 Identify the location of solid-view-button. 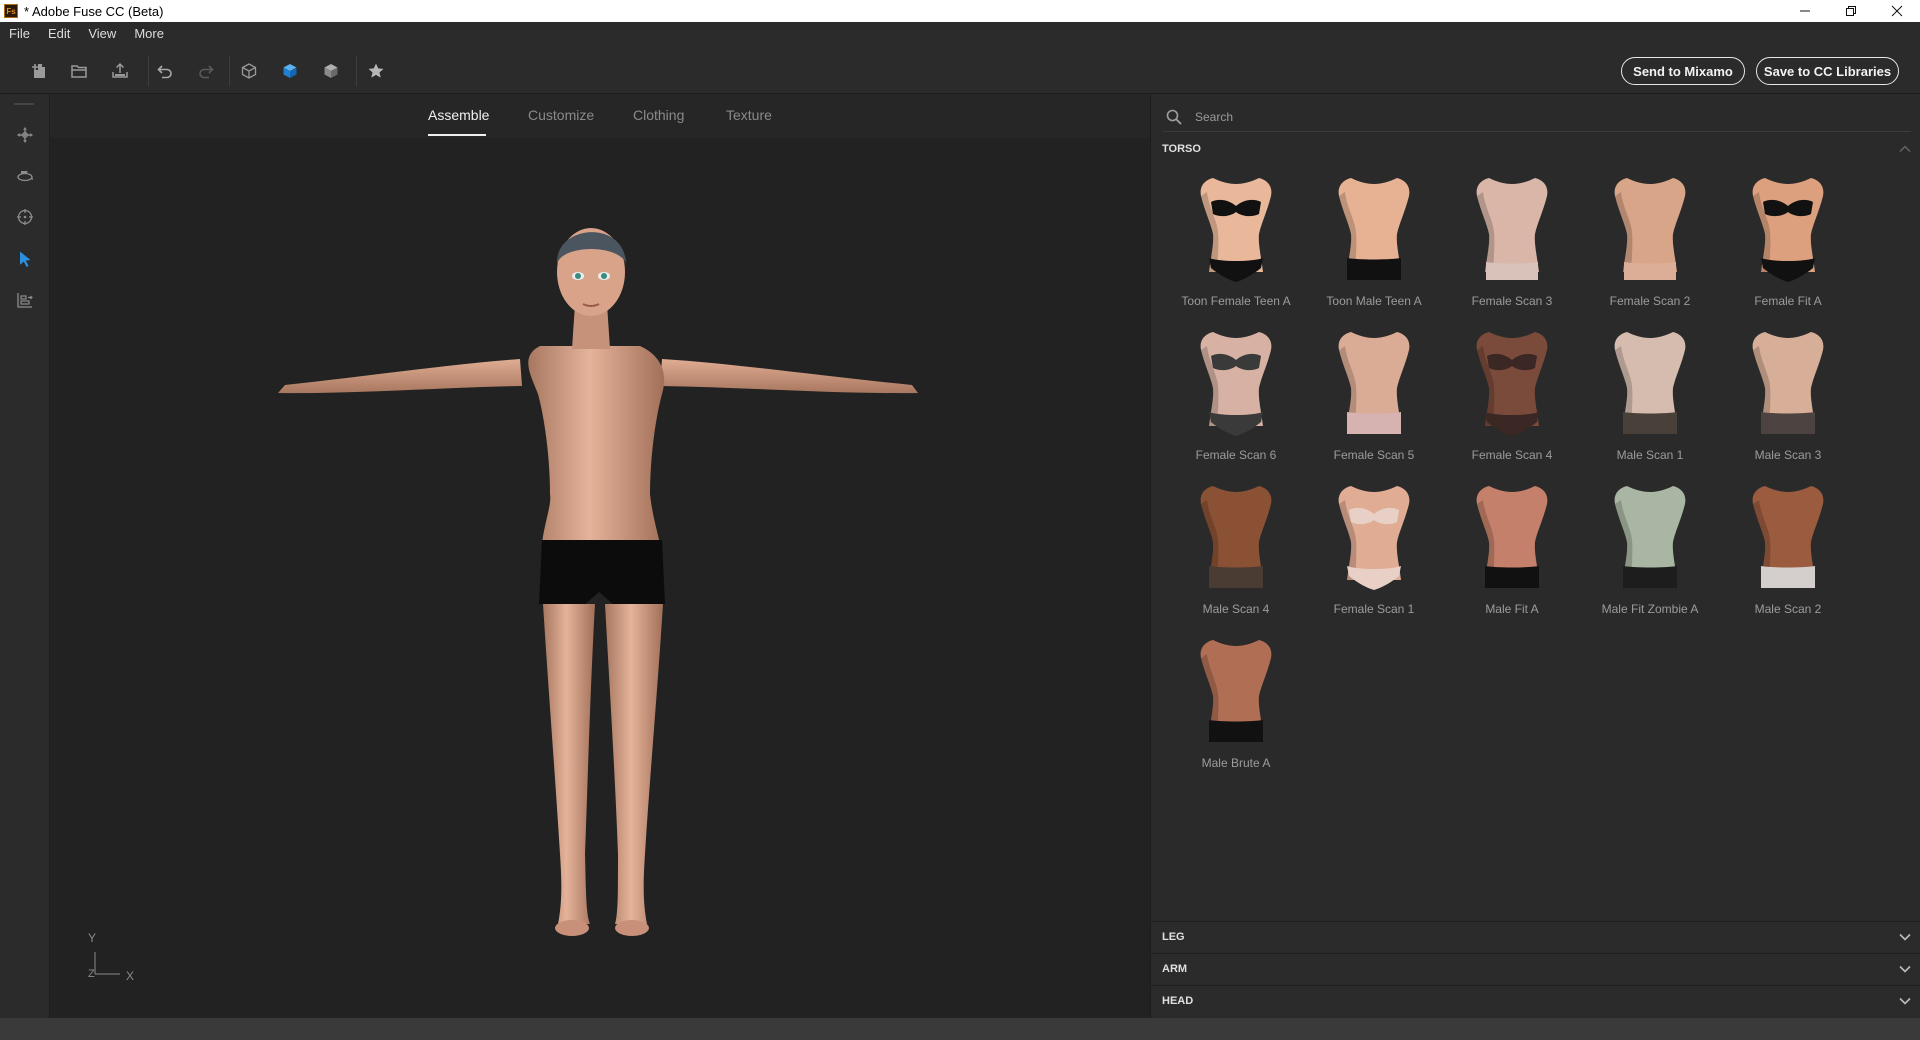
(290, 71).